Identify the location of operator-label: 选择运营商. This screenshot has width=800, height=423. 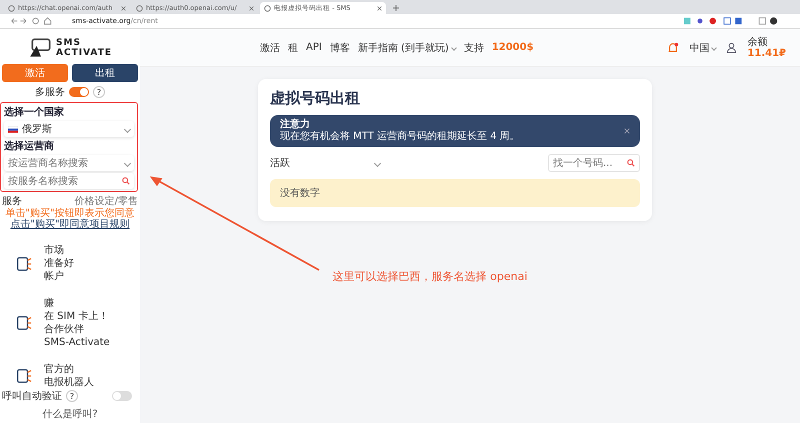
(29, 146).